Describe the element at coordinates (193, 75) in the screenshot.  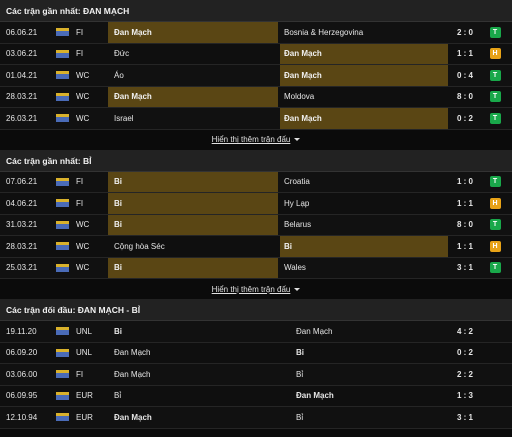
I see `home-team: Áo` at that location.